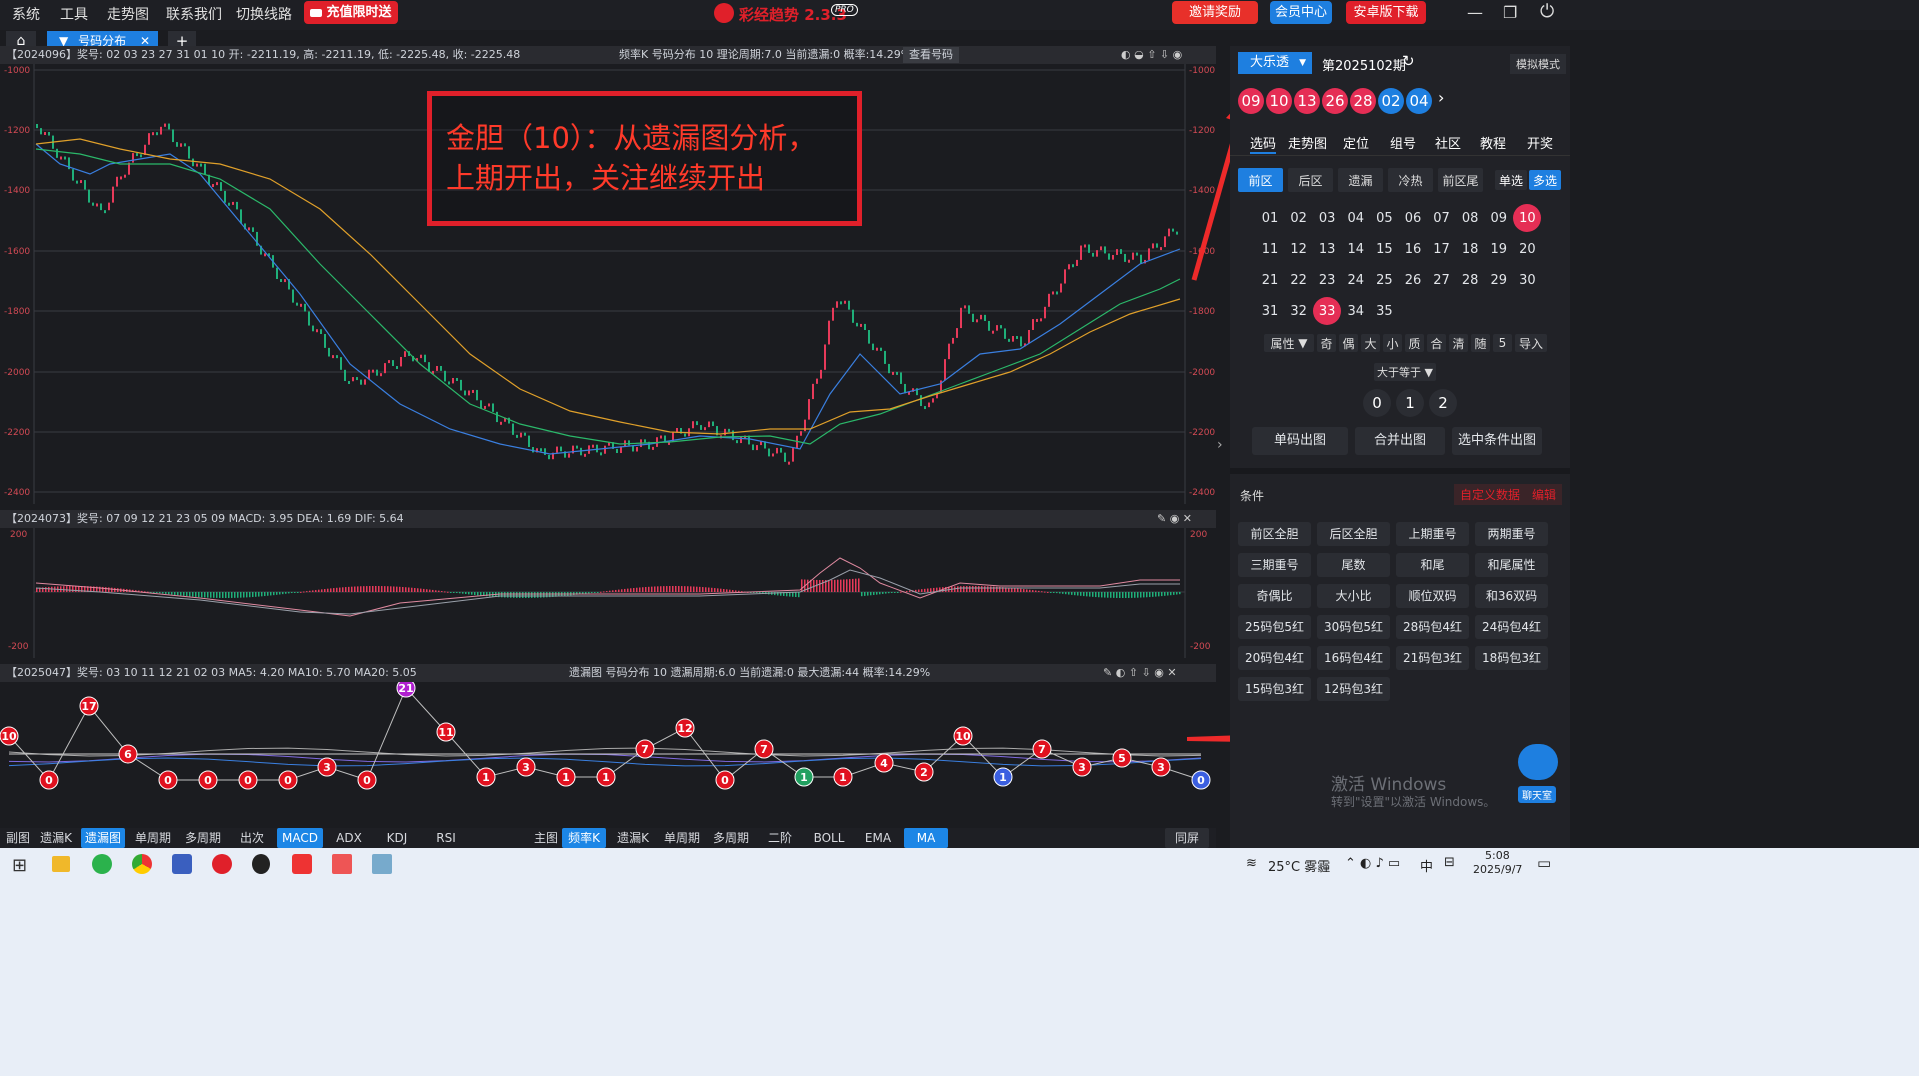  Describe the element at coordinates (608, 593) in the screenshot. I see `macd-chart: 200 200 -200 -200` at that location.